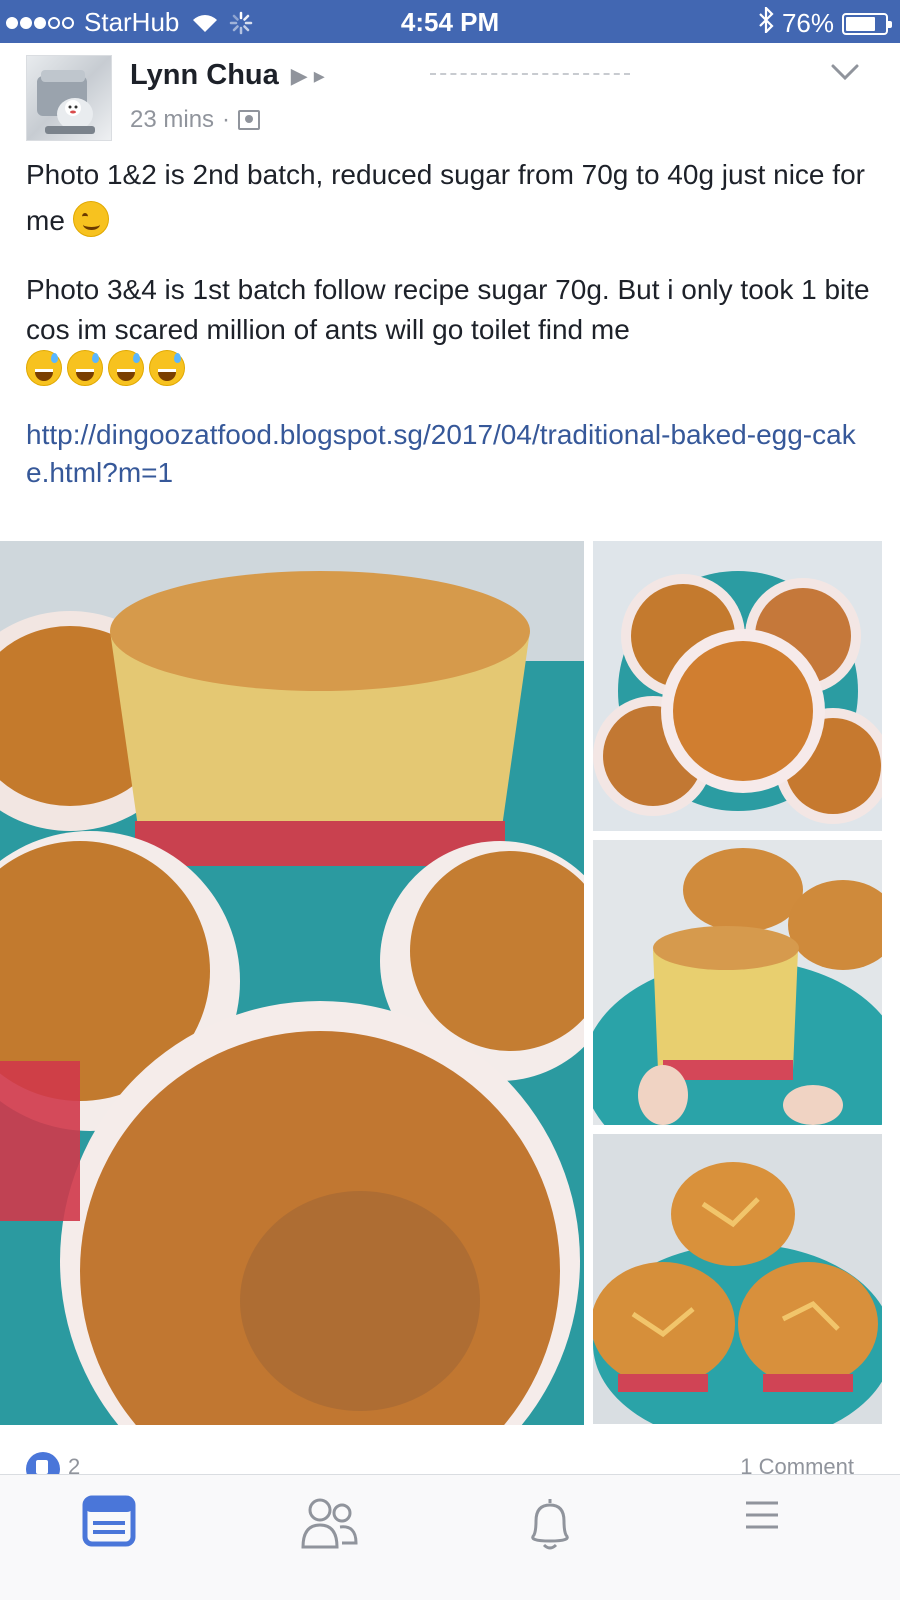  Describe the element at coordinates (450, 1537) in the screenshot. I see `bottom-tab-bar` at that location.